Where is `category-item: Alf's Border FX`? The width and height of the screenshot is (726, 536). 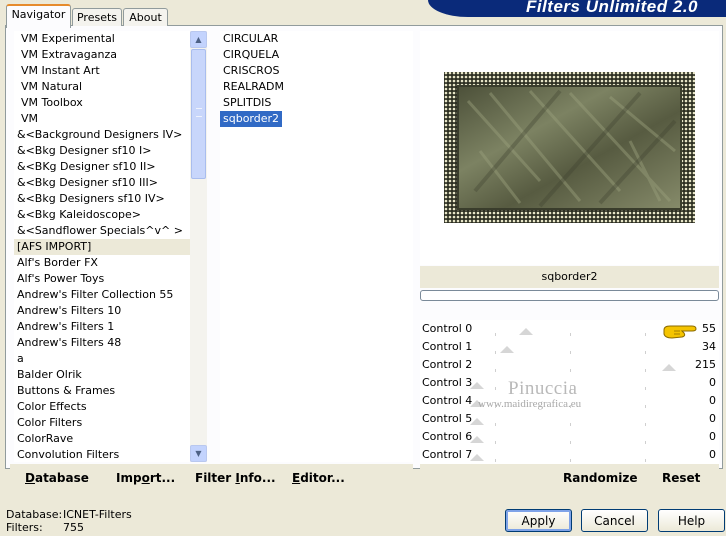
category-item: Alf's Border FX is located at coordinates (102, 263).